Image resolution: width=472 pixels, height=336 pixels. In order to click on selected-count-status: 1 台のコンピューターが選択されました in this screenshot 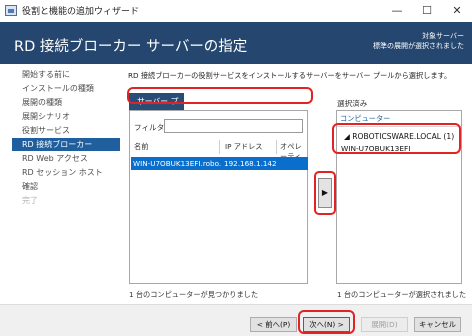, I will do `click(402, 294)`.